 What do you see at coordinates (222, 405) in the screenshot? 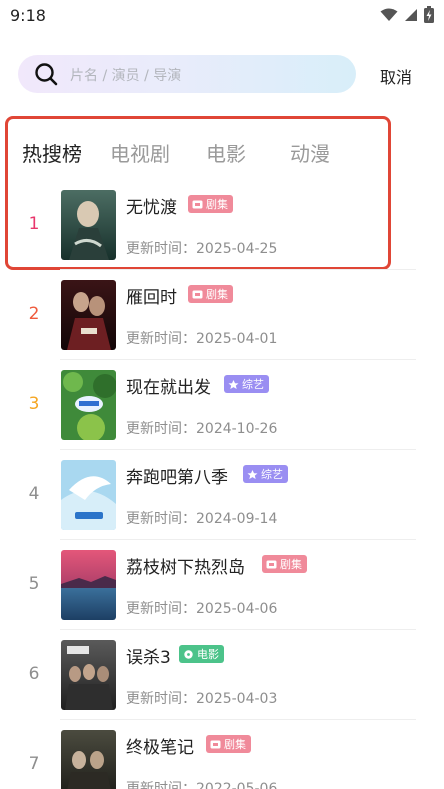
I see `list-item: 3 现在就出发 综艺 更新时间：2024-10-26` at bounding box center [222, 405].